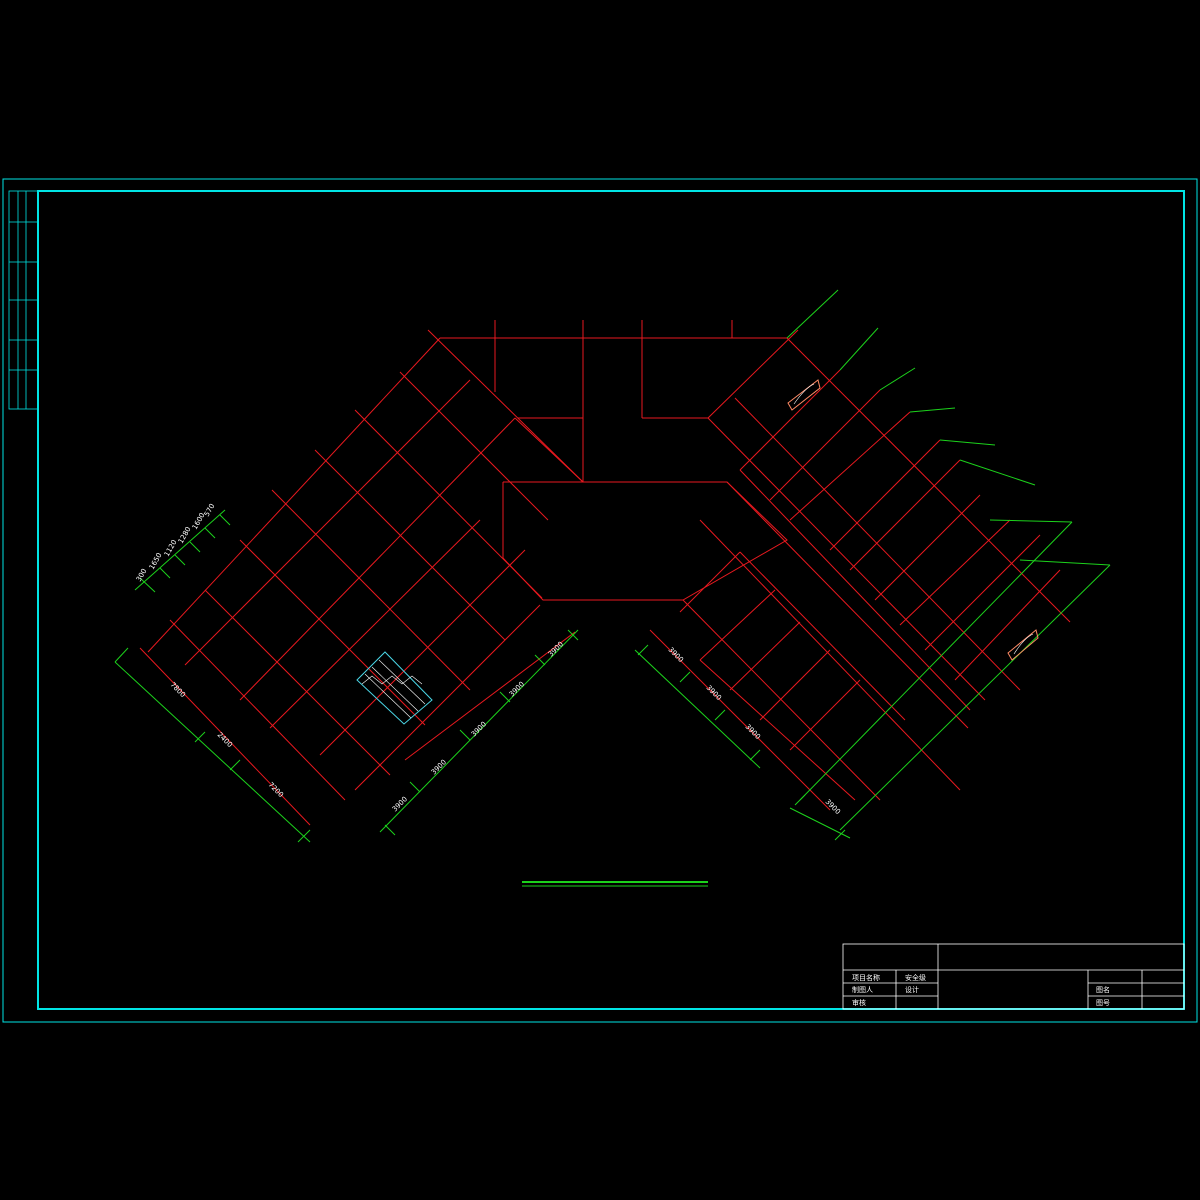 The height and width of the screenshot is (1200, 1200). Describe the element at coordinates (176, 542) in the screenshot. I see `left-end-dimension-texts: 300 1650 1120 1280 1600 570` at that location.